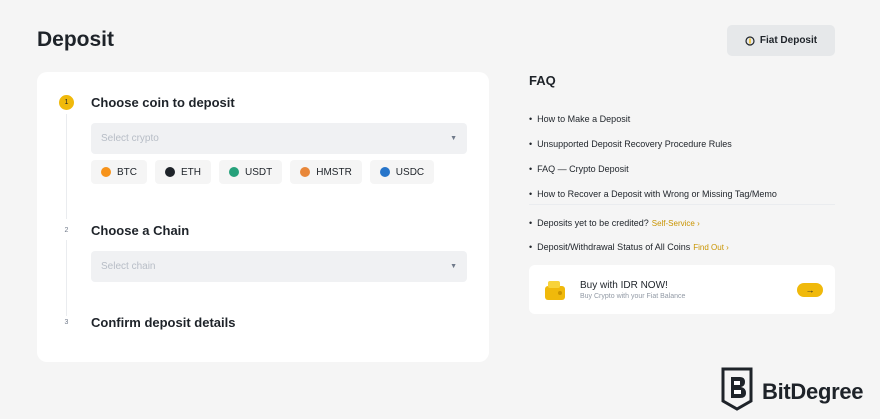 This screenshot has height=419, width=880. What do you see at coordinates (140, 230) in the screenshot?
I see `step-title: Choose a Chain` at bounding box center [140, 230].